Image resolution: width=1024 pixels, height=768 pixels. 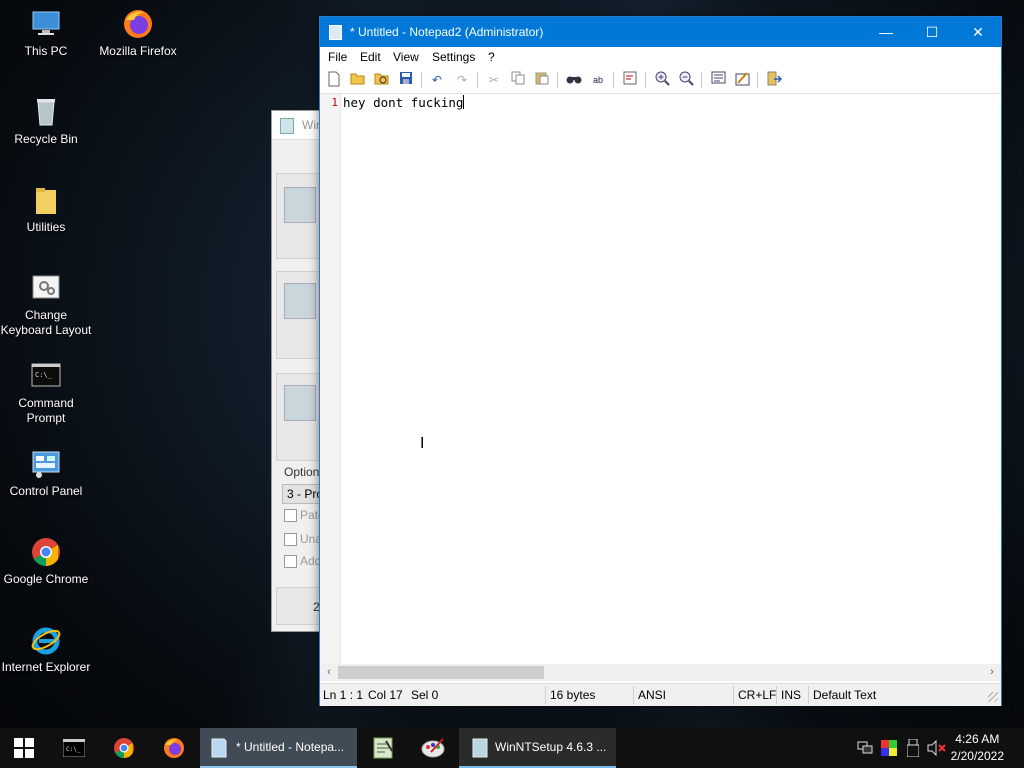 I want to click on paint-icon, so click(x=433, y=748).